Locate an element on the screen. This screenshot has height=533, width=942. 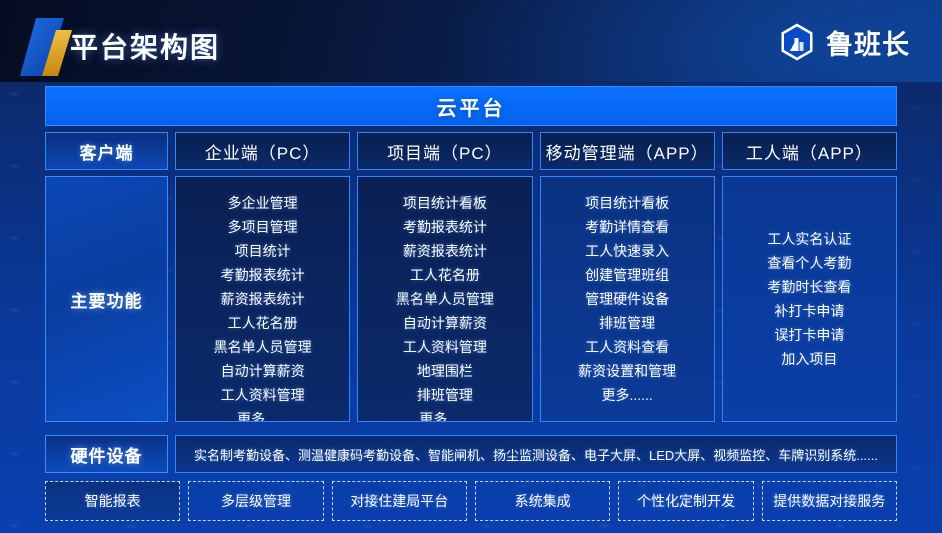
capability-chips-row: 智能报表 多层级管理 对接住建局平台 系统集成 个性化定制开发 提供数据对接服务 is located at coordinates (471, 501).